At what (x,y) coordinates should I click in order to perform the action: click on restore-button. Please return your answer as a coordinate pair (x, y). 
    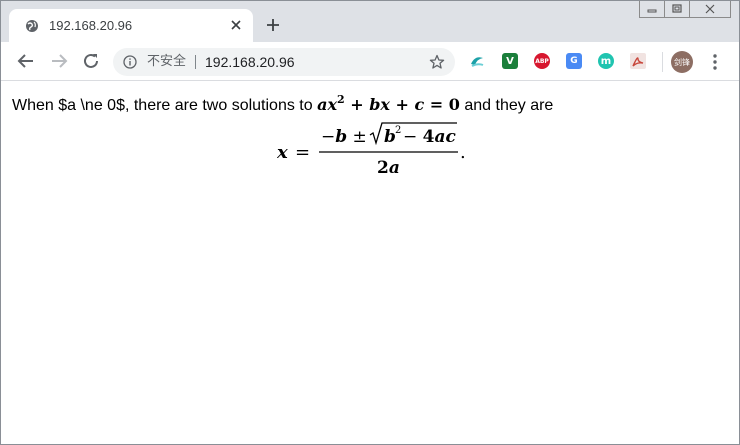
    Looking at the image, I should click on (677, 9).